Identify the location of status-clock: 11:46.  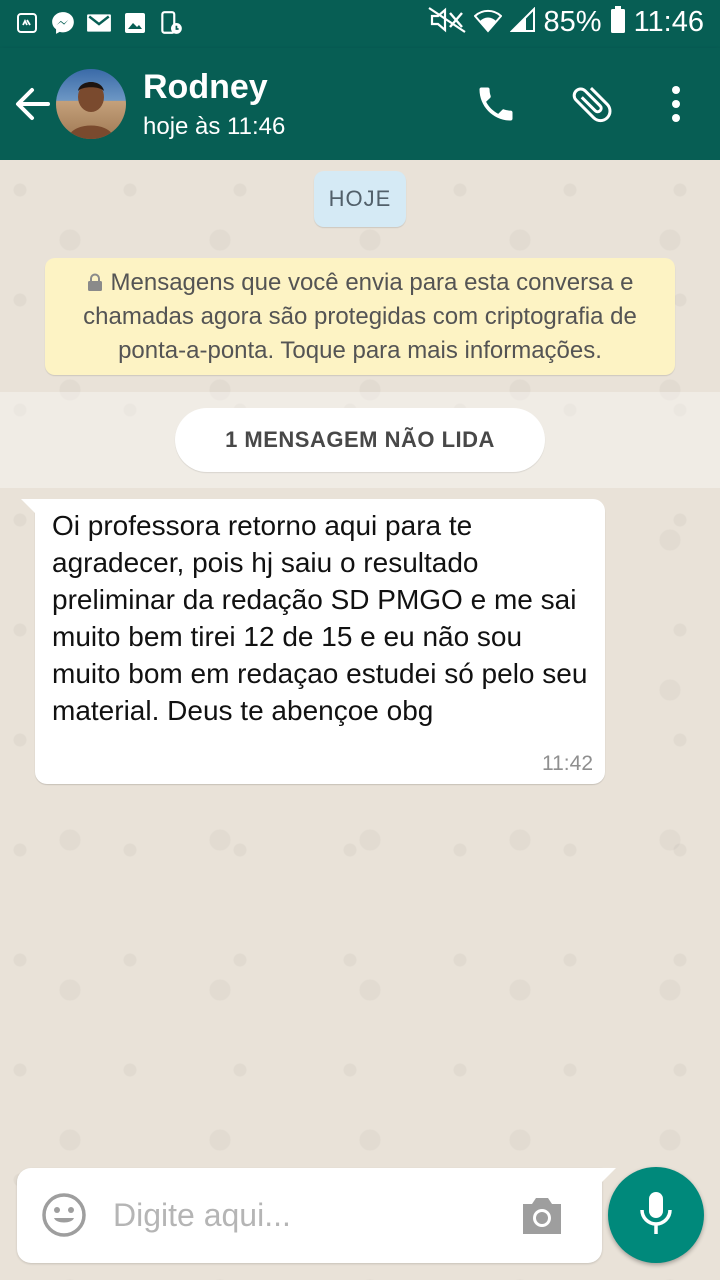
(668, 22).